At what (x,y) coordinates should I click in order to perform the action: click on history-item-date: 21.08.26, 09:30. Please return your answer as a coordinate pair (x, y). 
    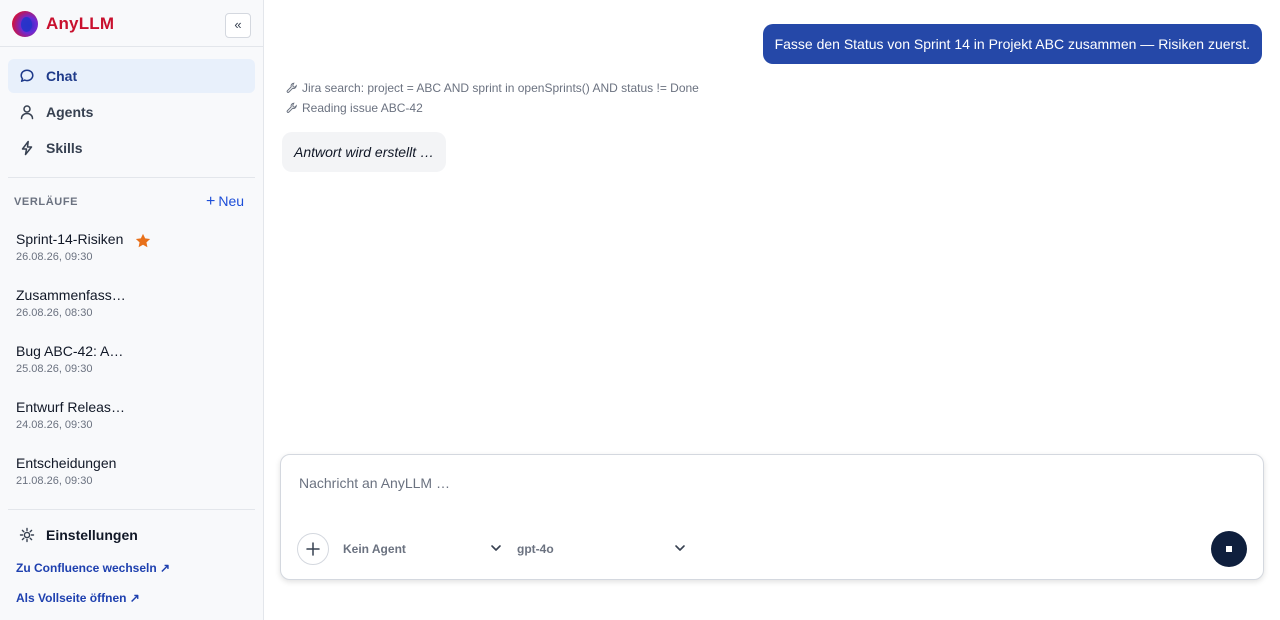
    Looking at the image, I should click on (54, 481).